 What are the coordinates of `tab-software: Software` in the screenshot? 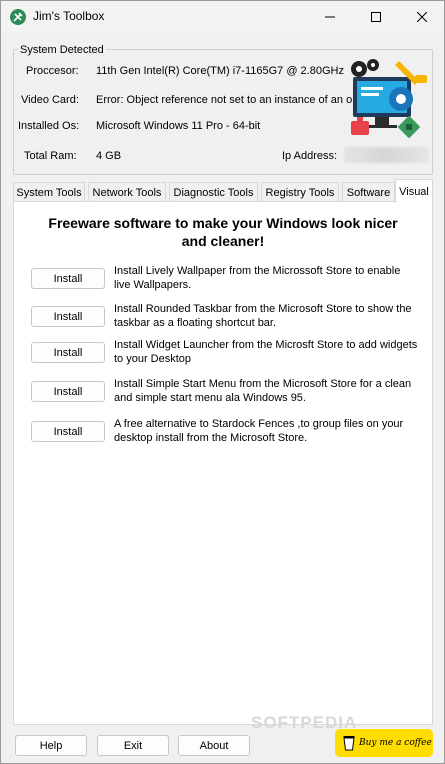 It's located at (368, 192).